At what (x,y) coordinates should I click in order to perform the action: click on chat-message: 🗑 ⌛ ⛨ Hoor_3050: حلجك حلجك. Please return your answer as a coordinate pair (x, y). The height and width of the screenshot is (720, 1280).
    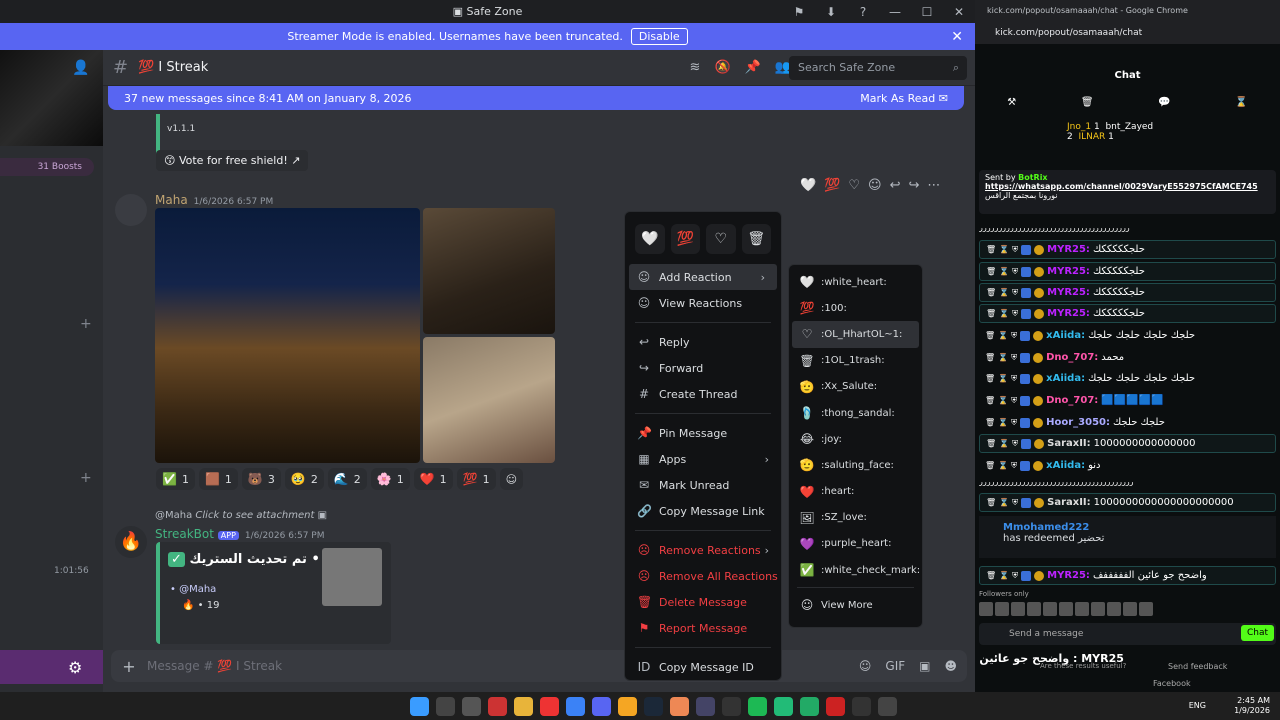
    Looking at the image, I should click on (1127, 422).